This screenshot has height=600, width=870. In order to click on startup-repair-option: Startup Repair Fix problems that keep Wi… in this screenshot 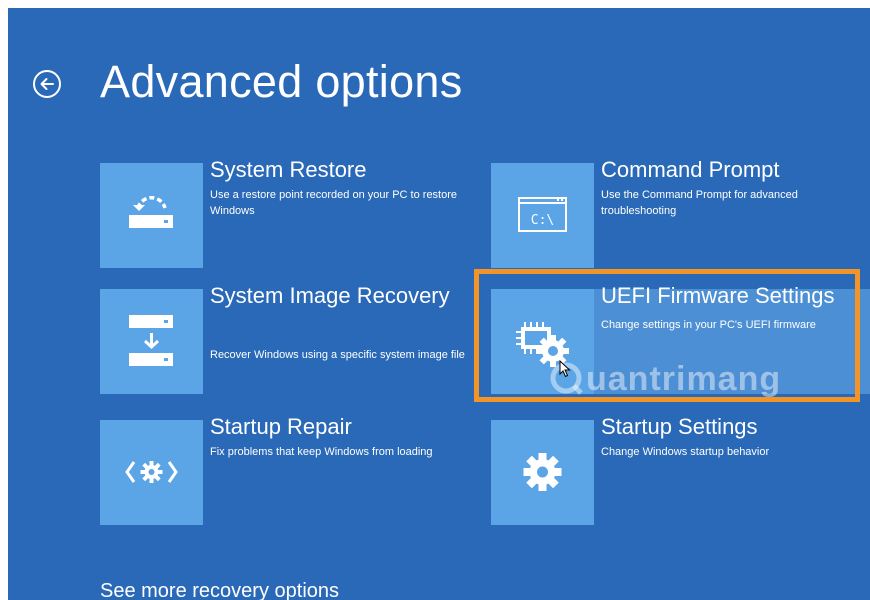, I will do `click(291, 469)`.